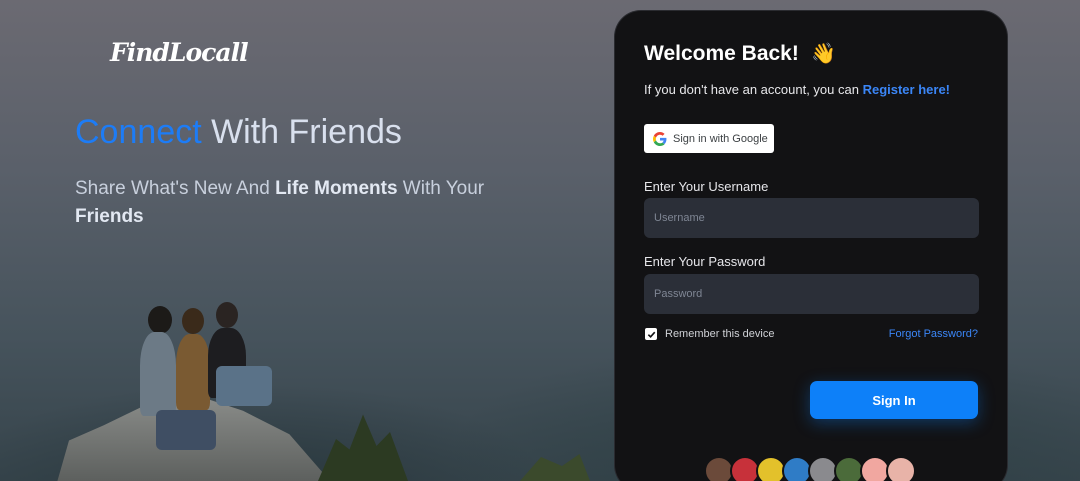 The width and height of the screenshot is (1080, 481). What do you see at coordinates (109, 216) in the screenshot?
I see `subtitle-bold: Friends` at bounding box center [109, 216].